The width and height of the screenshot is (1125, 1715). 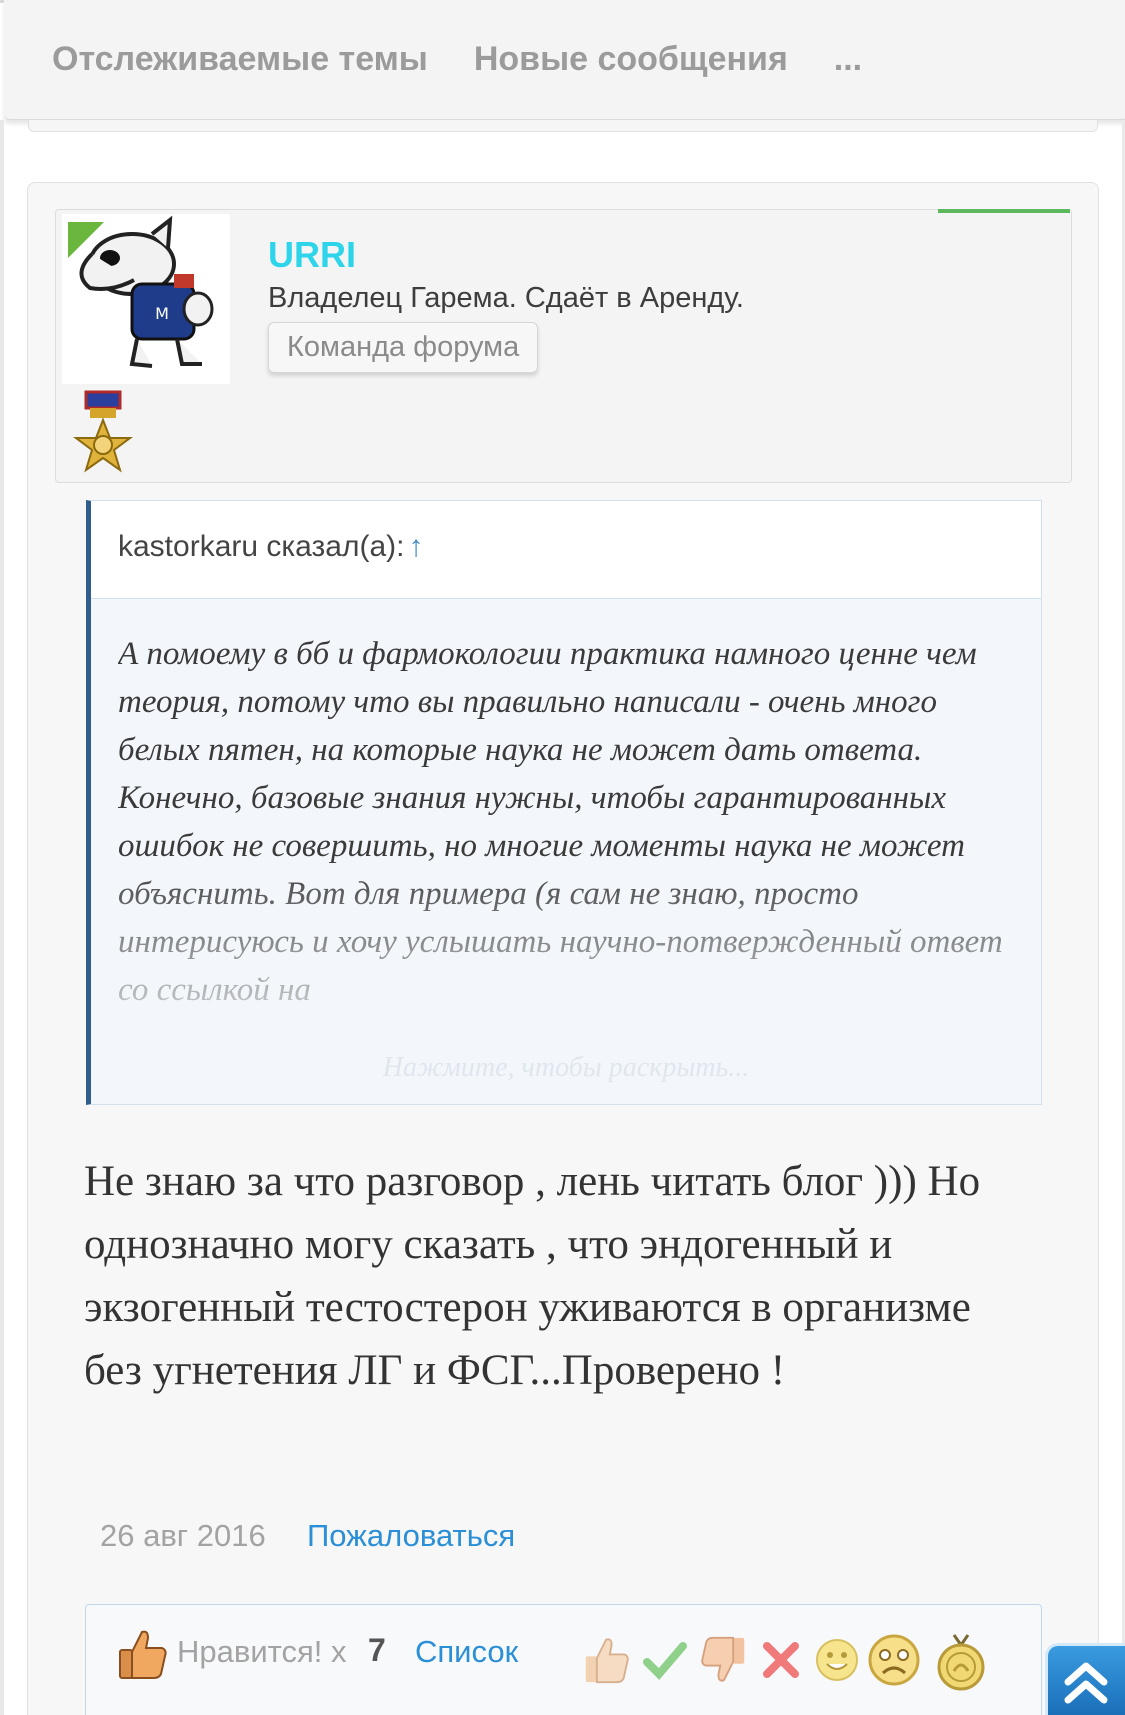 I want to click on svg-text: M, so click(x=162, y=313).